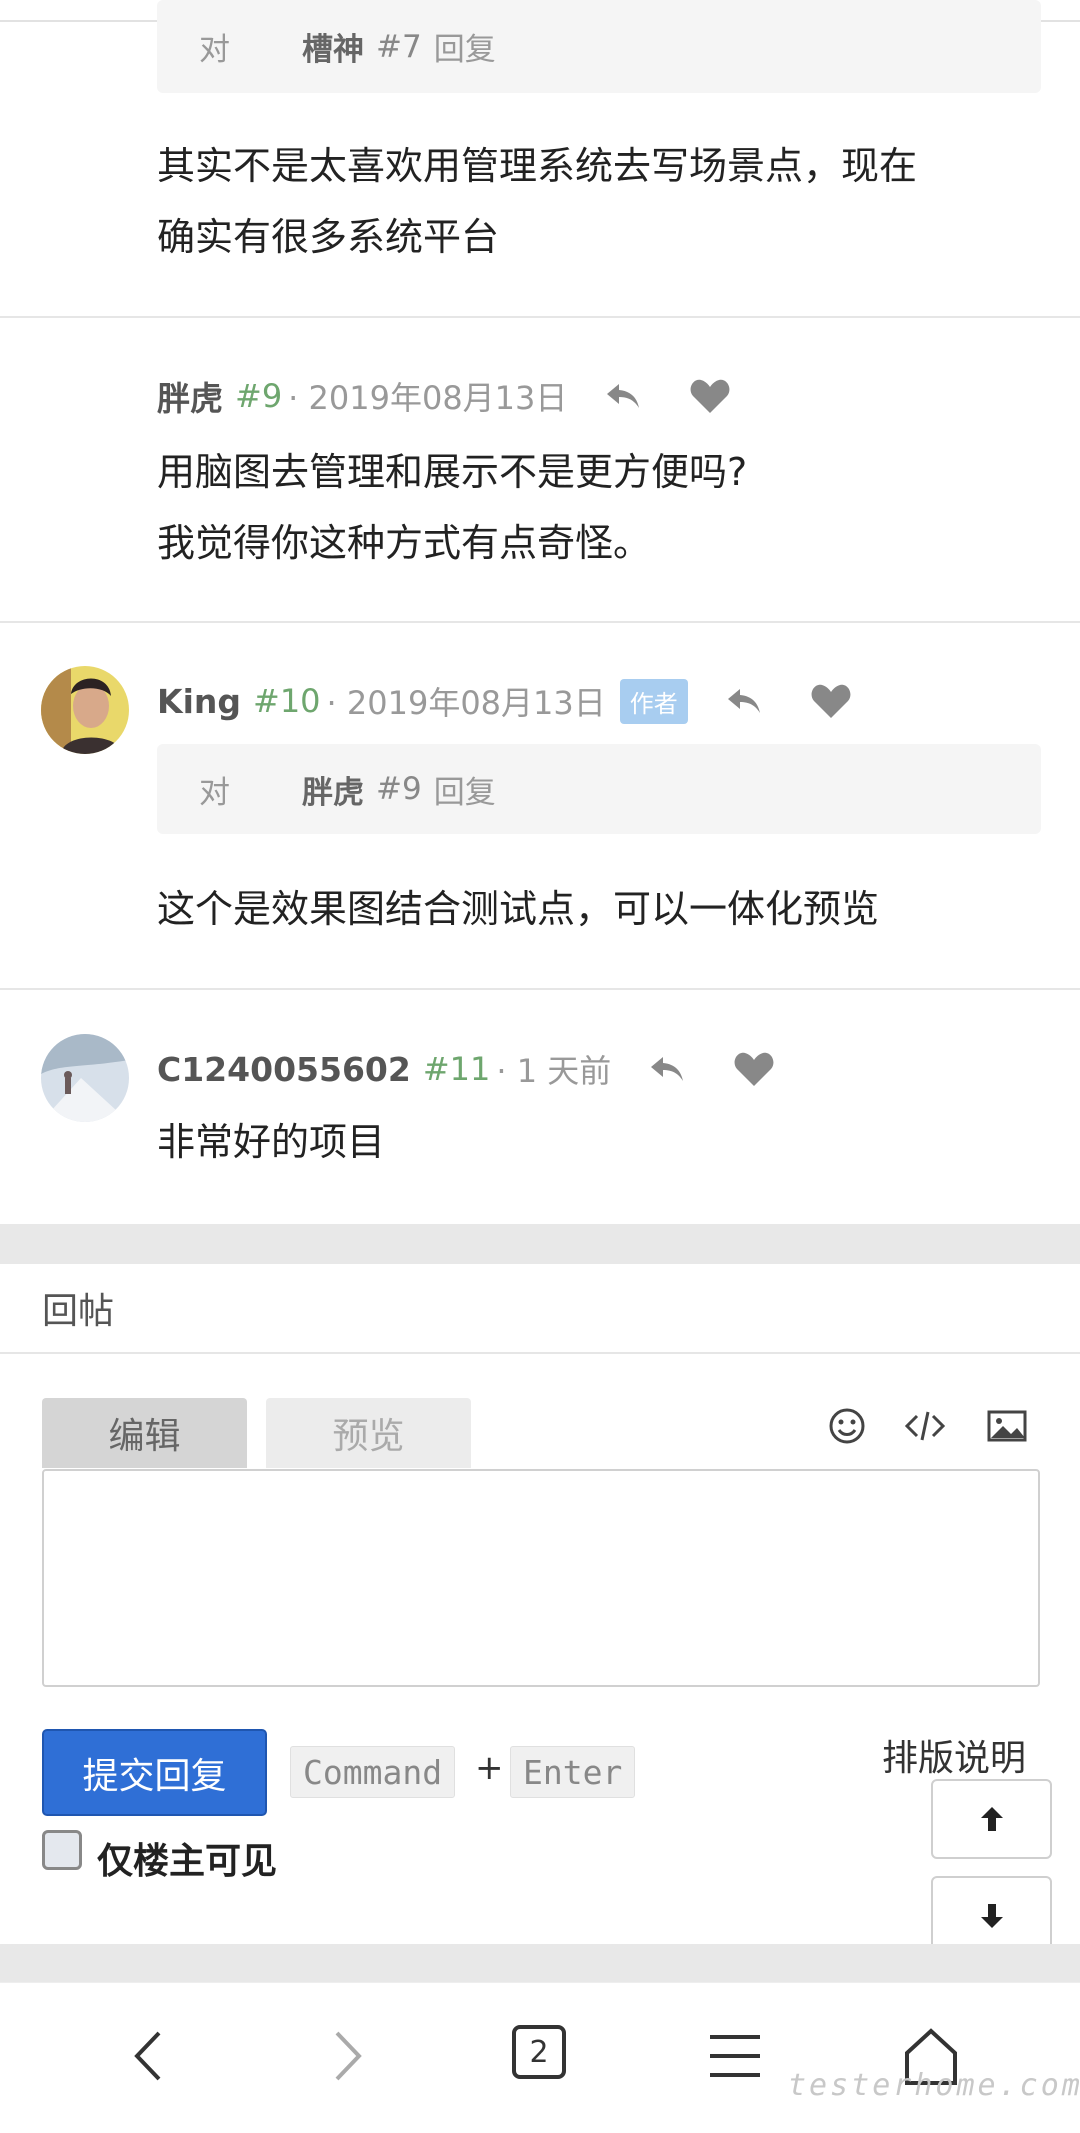 This screenshot has height=2133, width=1080. I want to click on comment-meta: C1240055602 #11 · 1 天前, so click(466, 1069).